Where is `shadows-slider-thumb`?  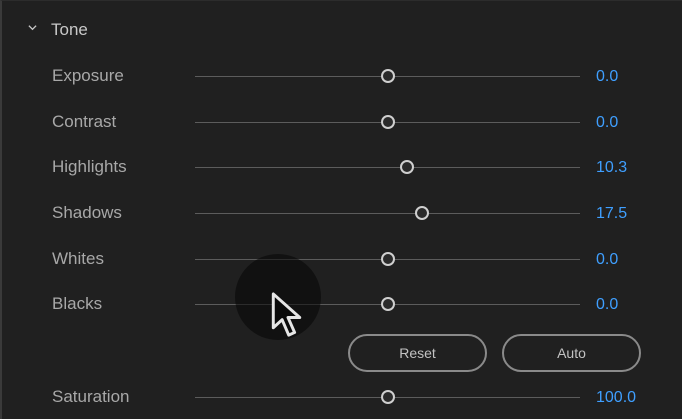
shadows-slider-thumb is located at coordinates (422, 213).